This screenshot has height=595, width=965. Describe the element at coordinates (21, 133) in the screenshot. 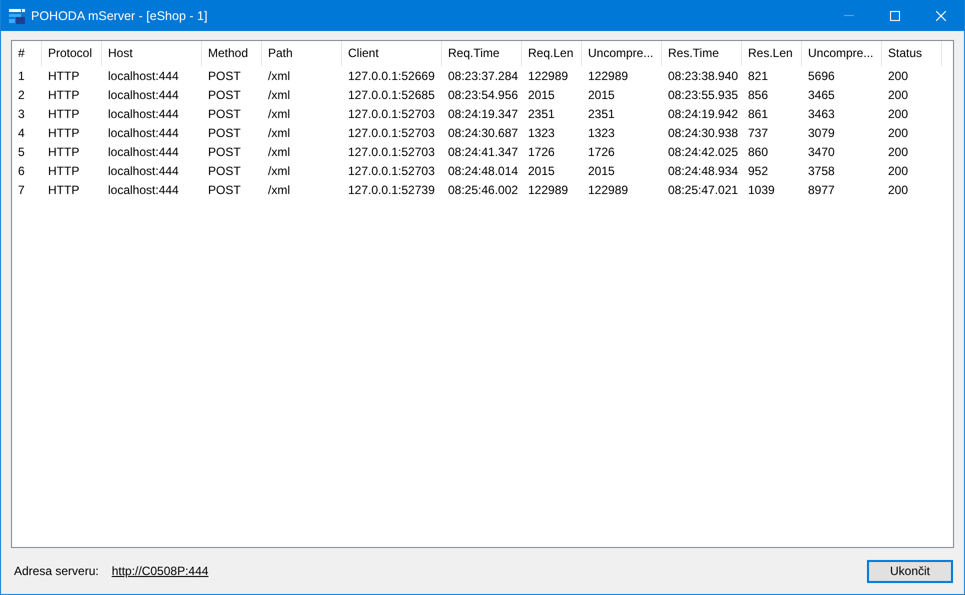

I see `table-cell-text: 4` at that location.